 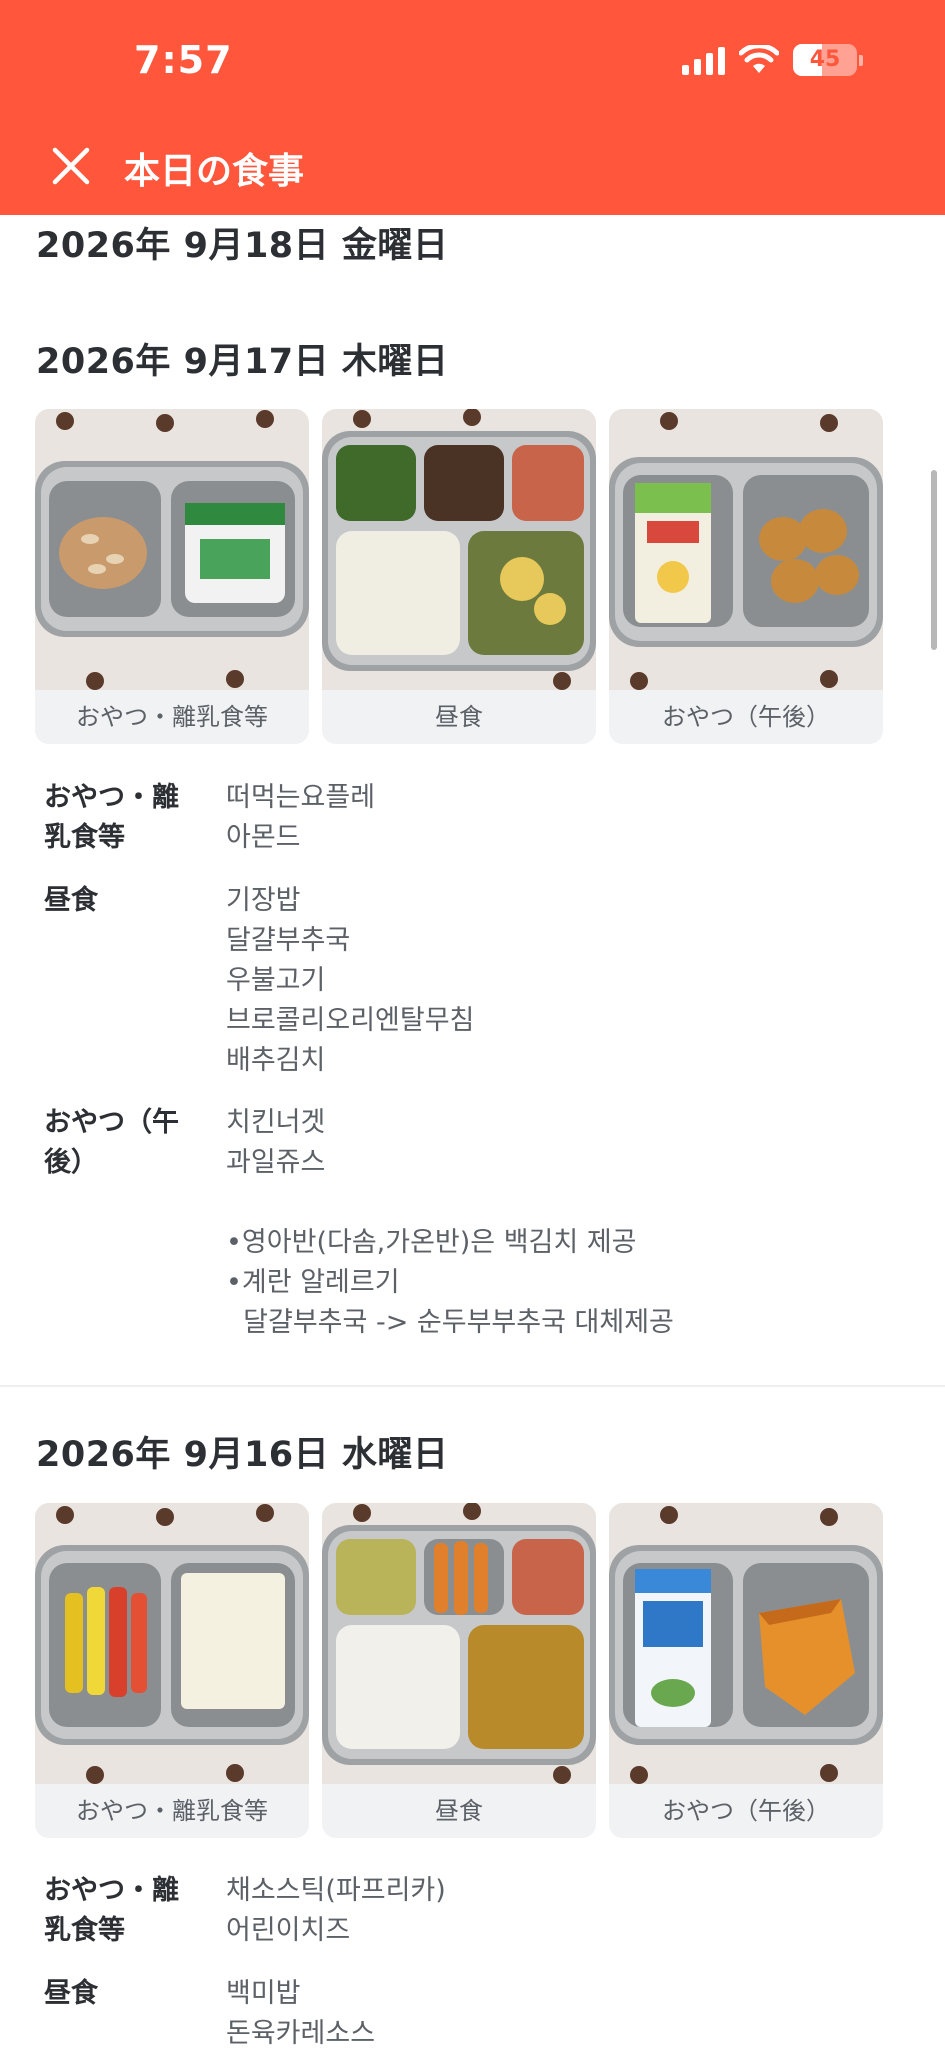 What do you see at coordinates (934, 560) in the screenshot?
I see `scrollbar-thumb` at bounding box center [934, 560].